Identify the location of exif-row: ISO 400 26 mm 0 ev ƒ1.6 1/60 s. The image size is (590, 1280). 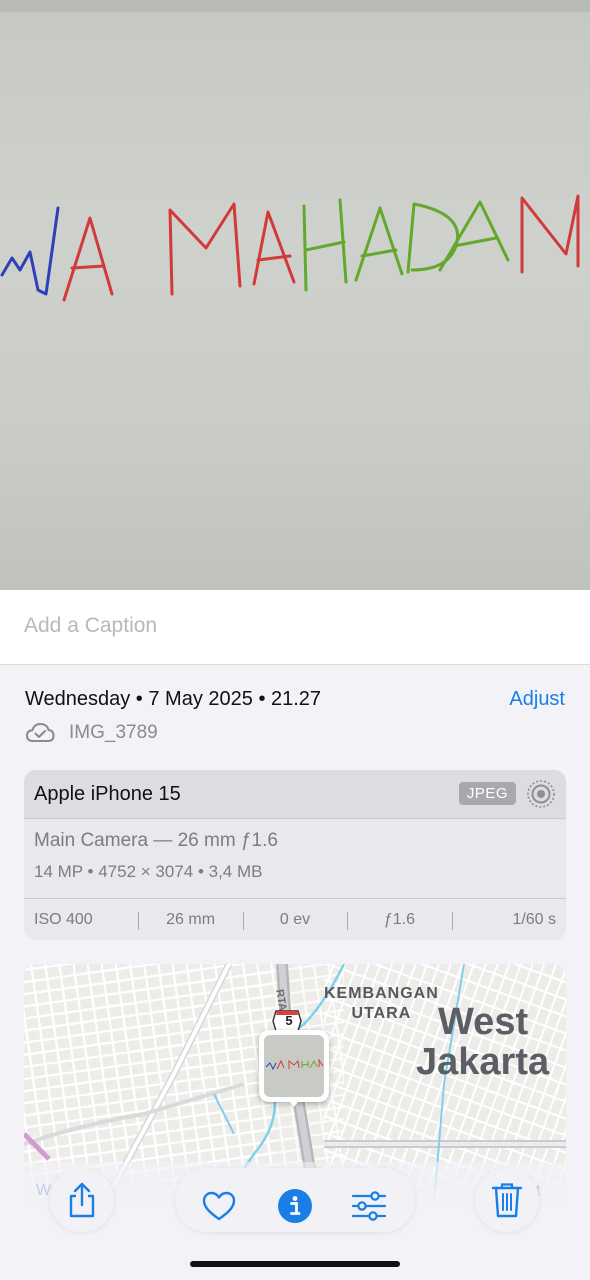
(295, 919).